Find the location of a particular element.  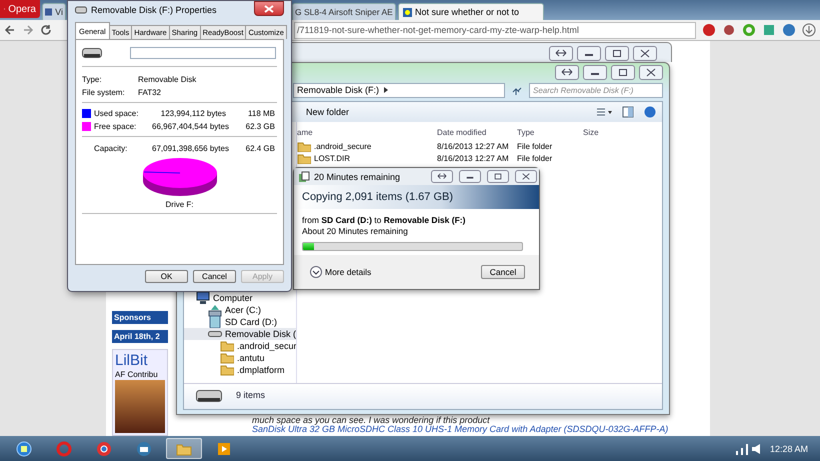

nav-item: Acer (C:) is located at coordinates (223, 310).